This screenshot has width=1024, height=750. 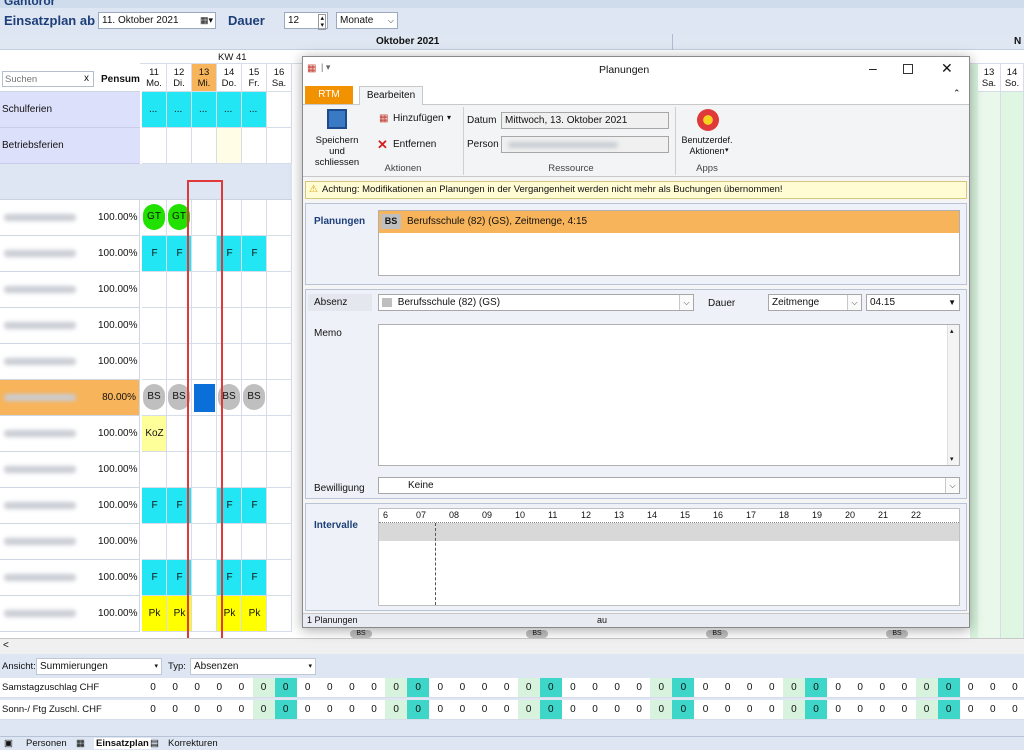 What do you see at coordinates (367, 20) in the screenshot?
I see `unit-select: Monate ⌵` at bounding box center [367, 20].